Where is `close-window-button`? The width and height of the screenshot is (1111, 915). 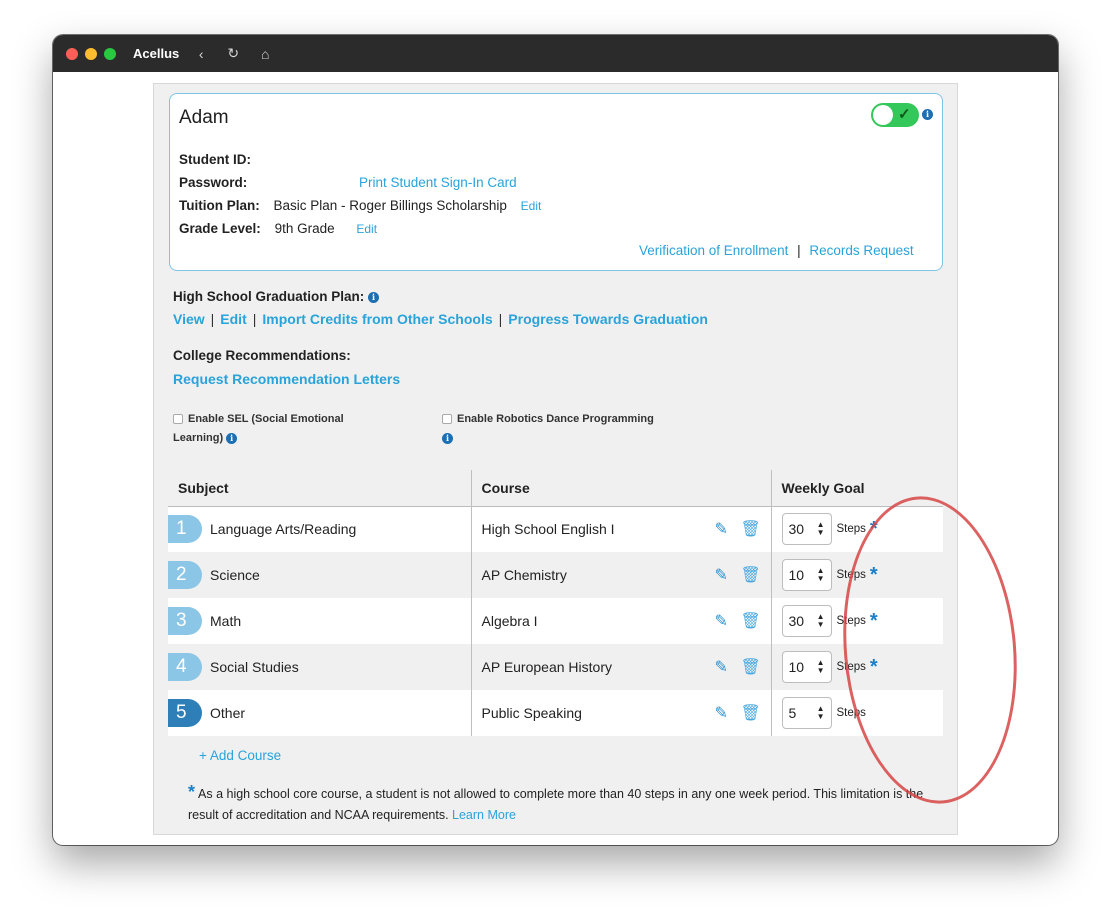 close-window-button is located at coordinates (72, 53).